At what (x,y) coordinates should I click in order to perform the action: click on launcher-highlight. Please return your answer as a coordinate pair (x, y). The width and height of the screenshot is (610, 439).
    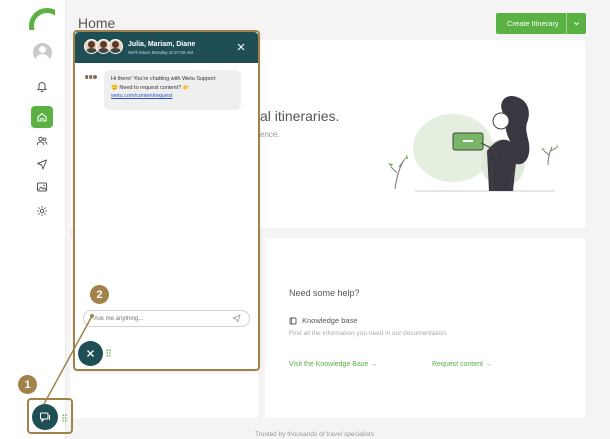
    Looking at the image, I should click on (50, 416).